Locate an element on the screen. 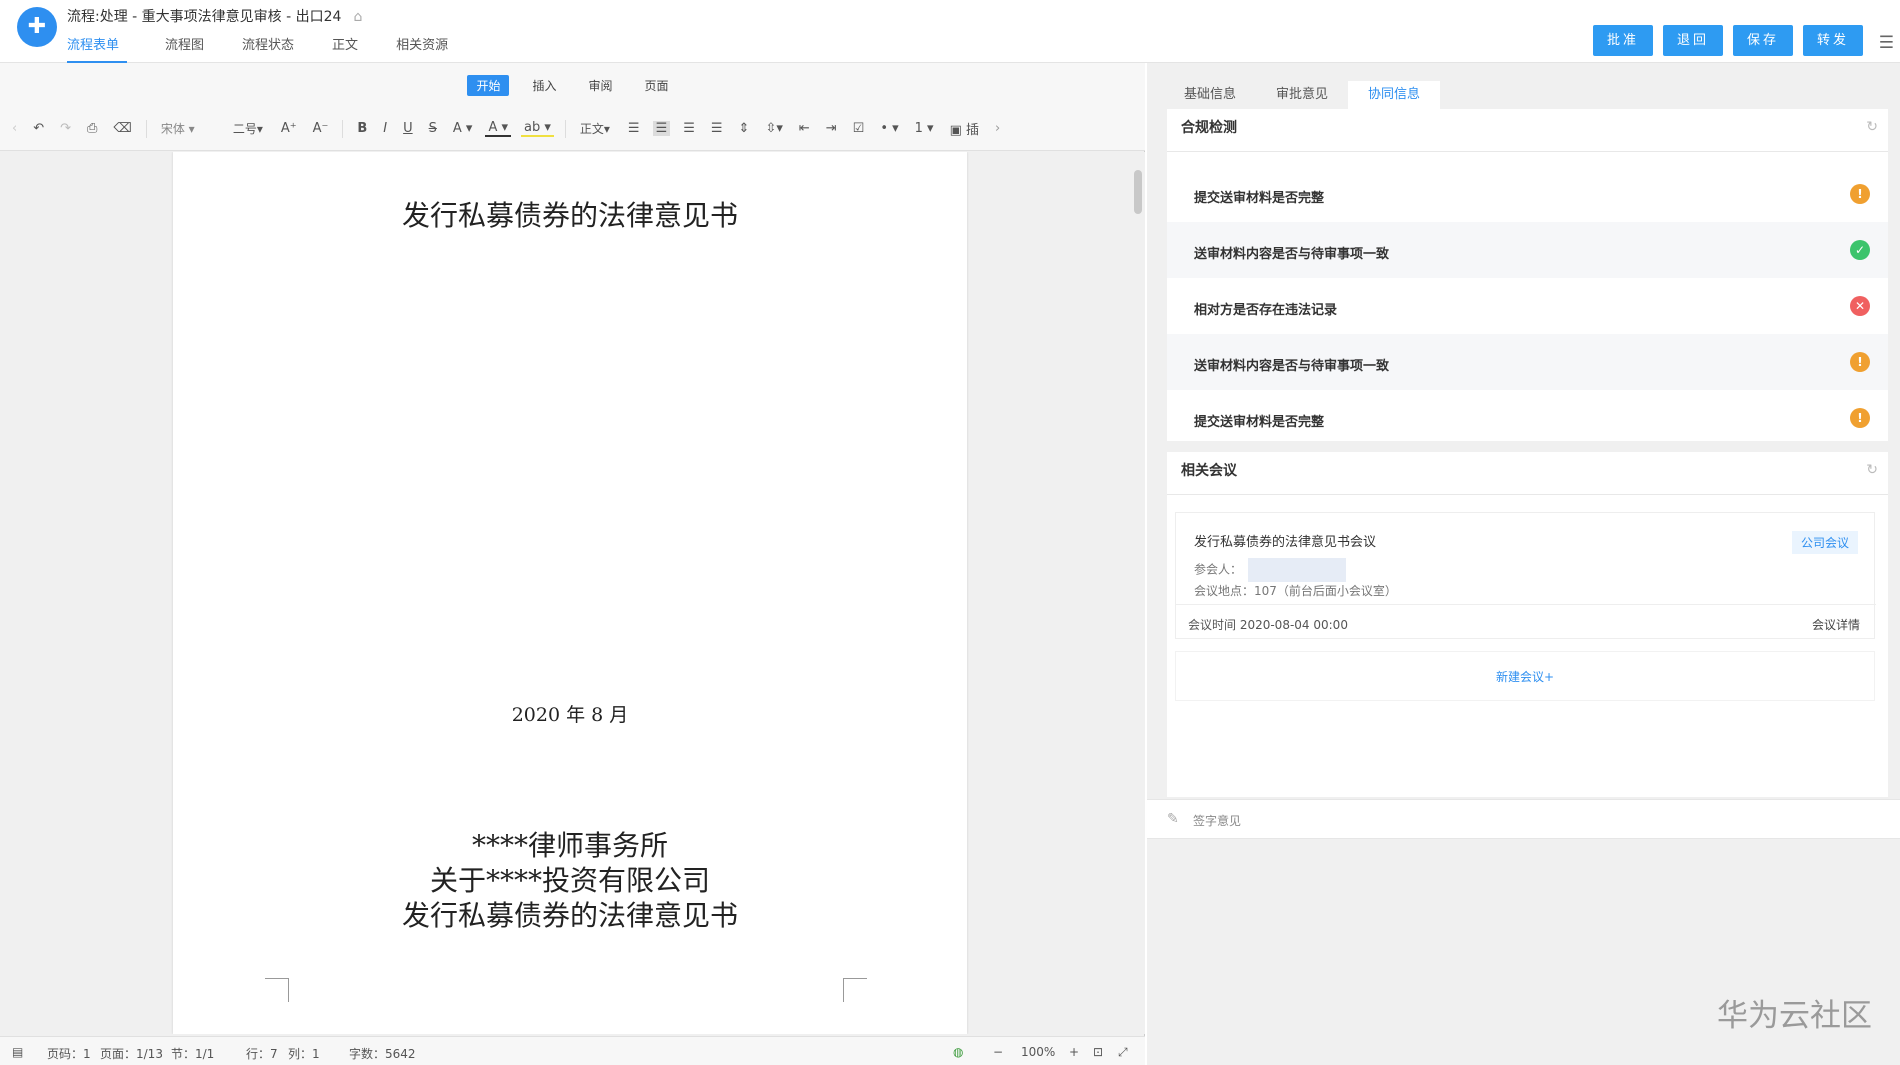 This screenshot has height=1065, width=1900. tab-flow-form: 流程表单 is located at coordinates (97, 49).